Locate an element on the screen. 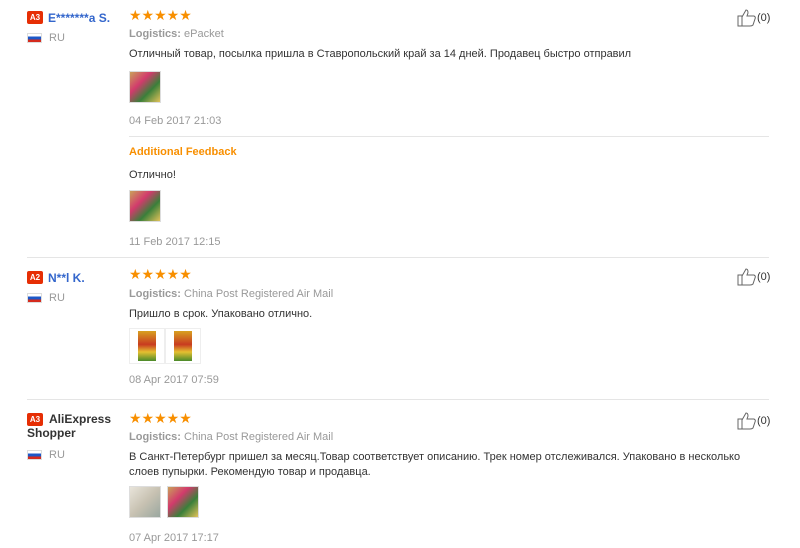 This screenshot has width=800, height=548. reviewer-name: AliExpress is located at coordinates (80, 419).